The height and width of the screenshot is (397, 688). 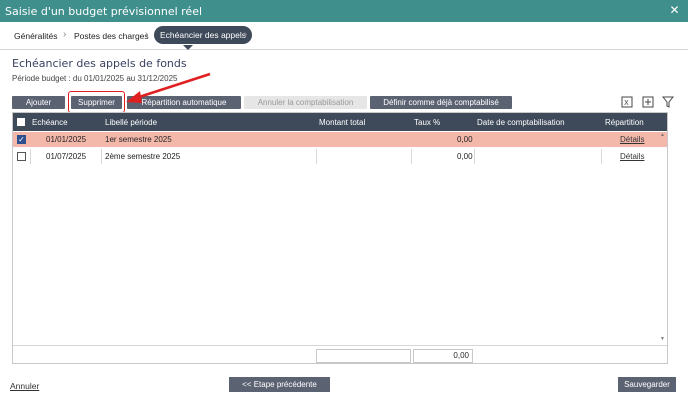 I want to click on col-repartition: Répartition, so click(x=624, y=122).